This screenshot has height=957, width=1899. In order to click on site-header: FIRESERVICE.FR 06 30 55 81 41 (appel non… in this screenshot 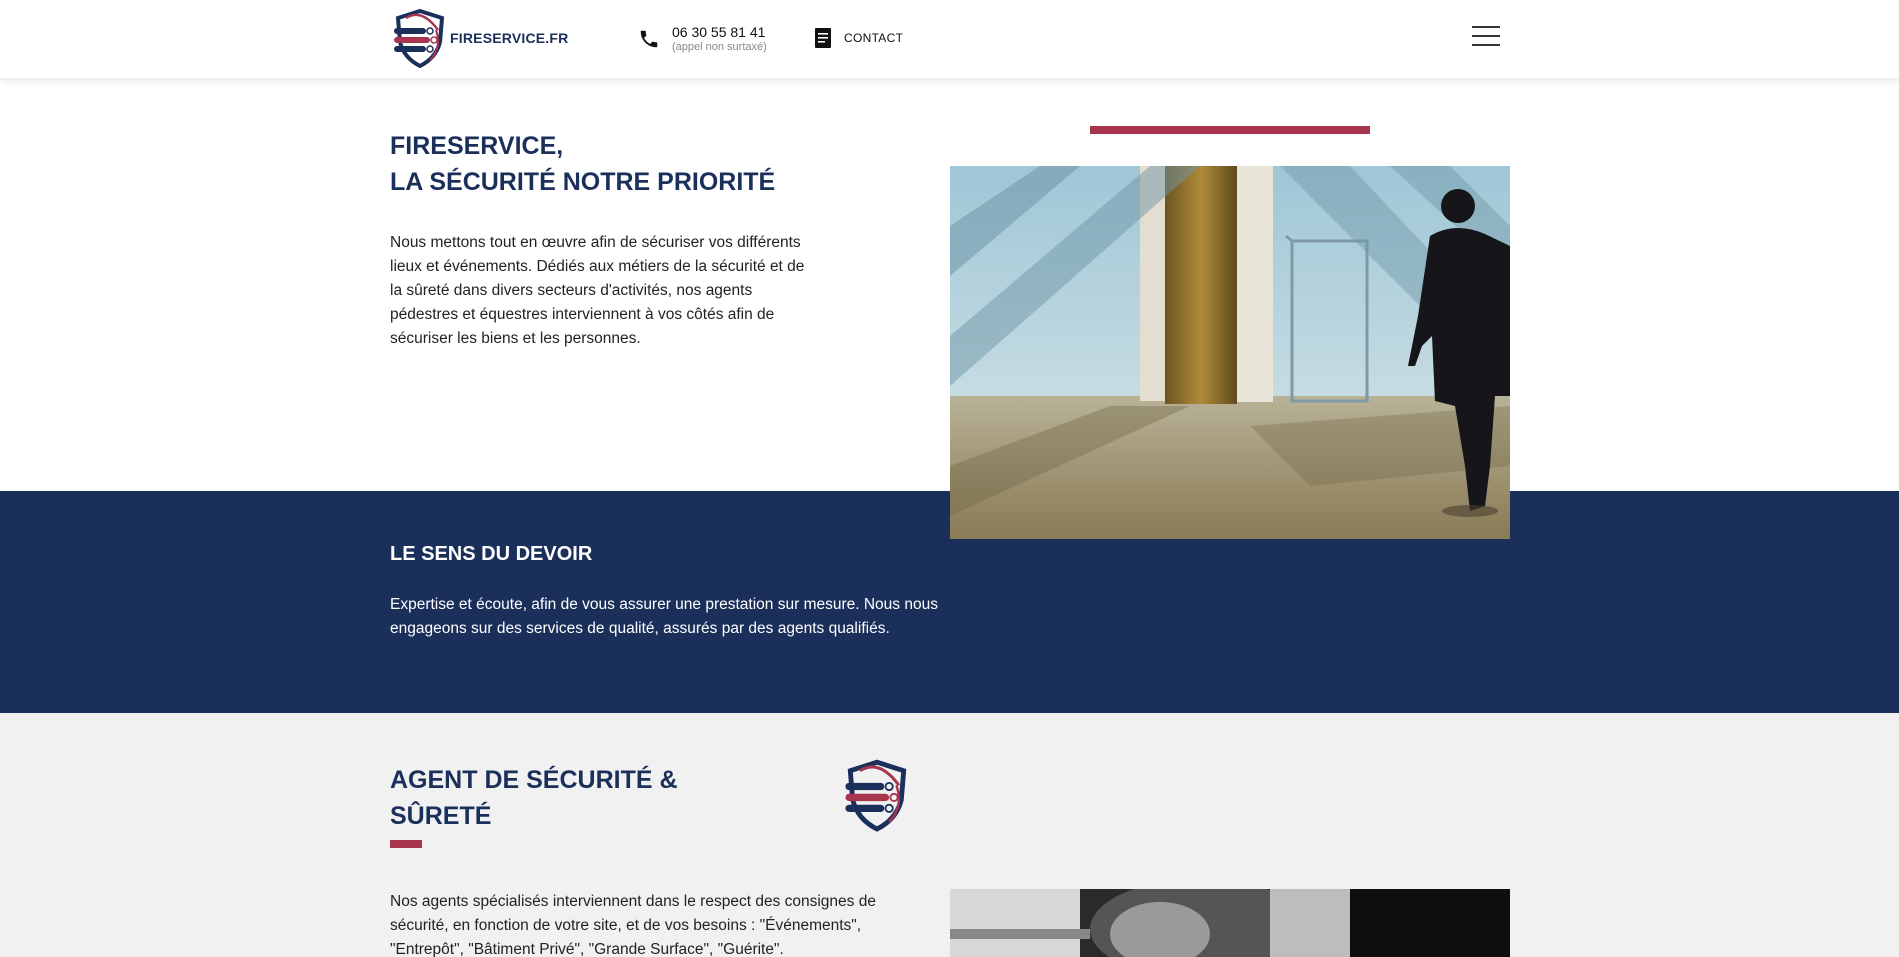, I will do `click(949, 39)`.